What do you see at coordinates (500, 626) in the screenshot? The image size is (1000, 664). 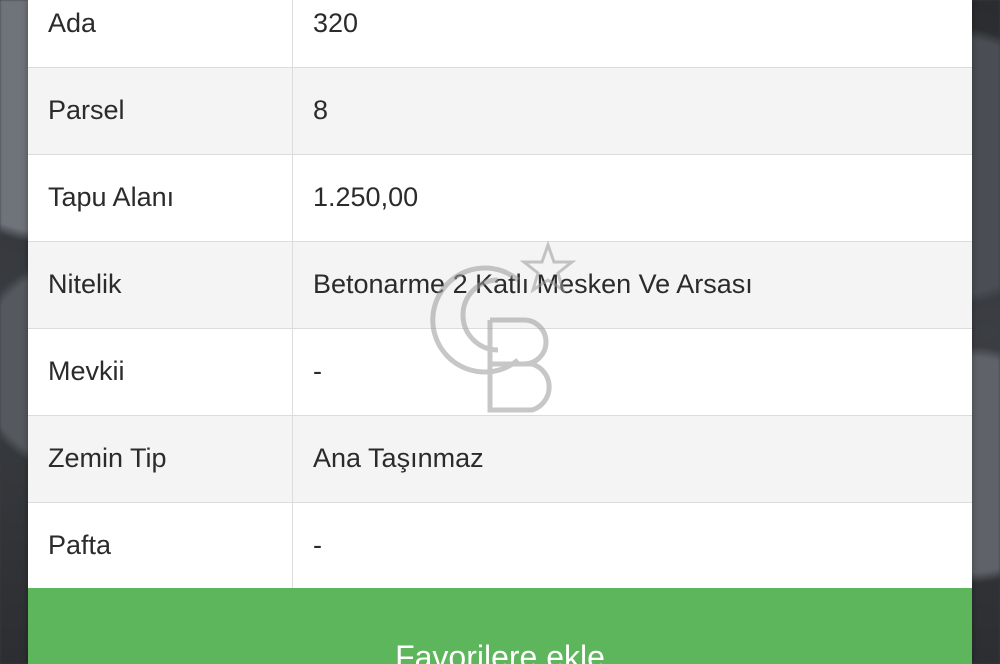 I see `add-to-favorites-button: Favorilere ekle` at bounding box center [500, 626].